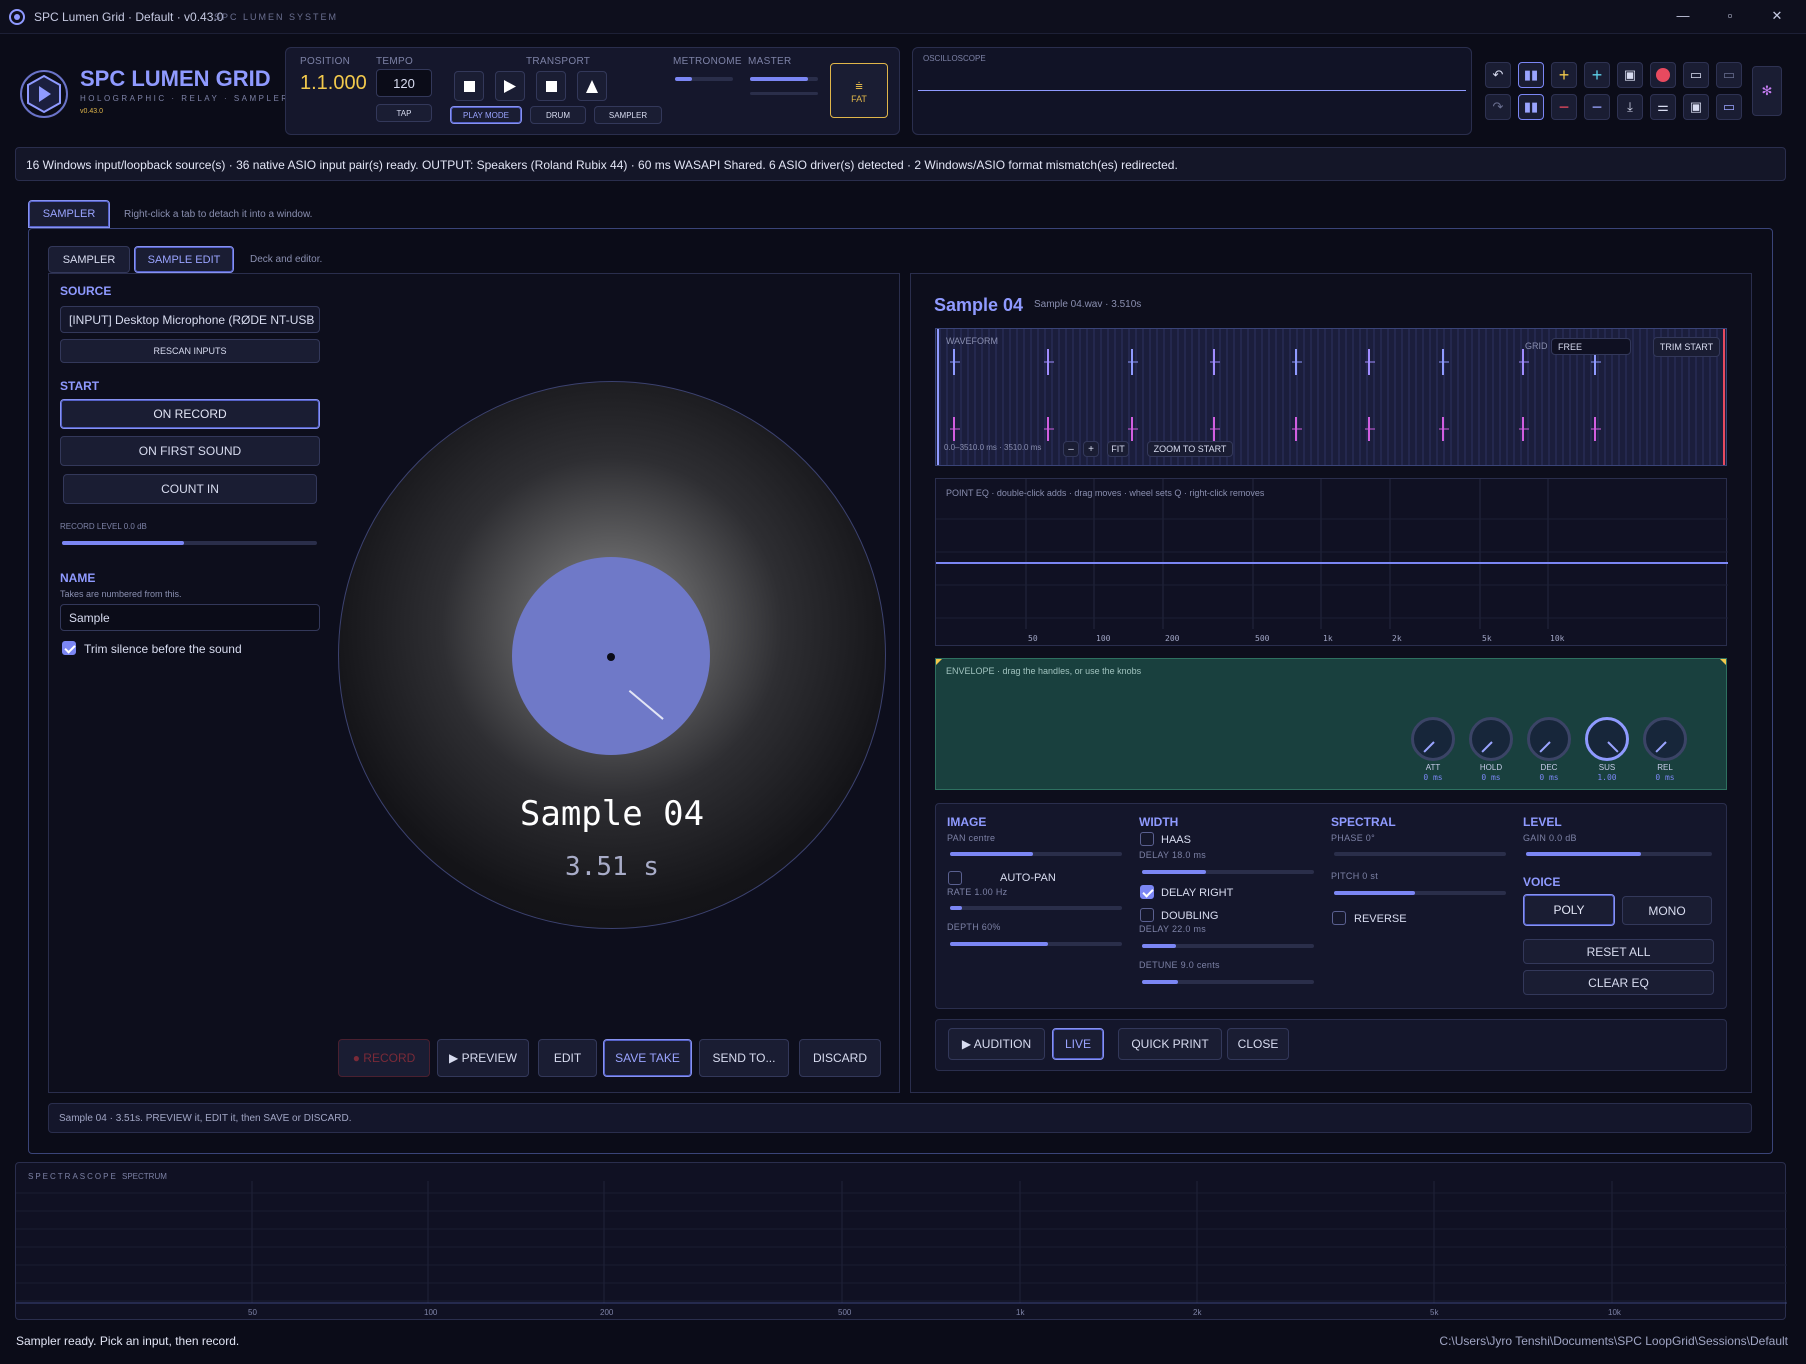  I want to click on minimize-button: —, so click(1683, 17).